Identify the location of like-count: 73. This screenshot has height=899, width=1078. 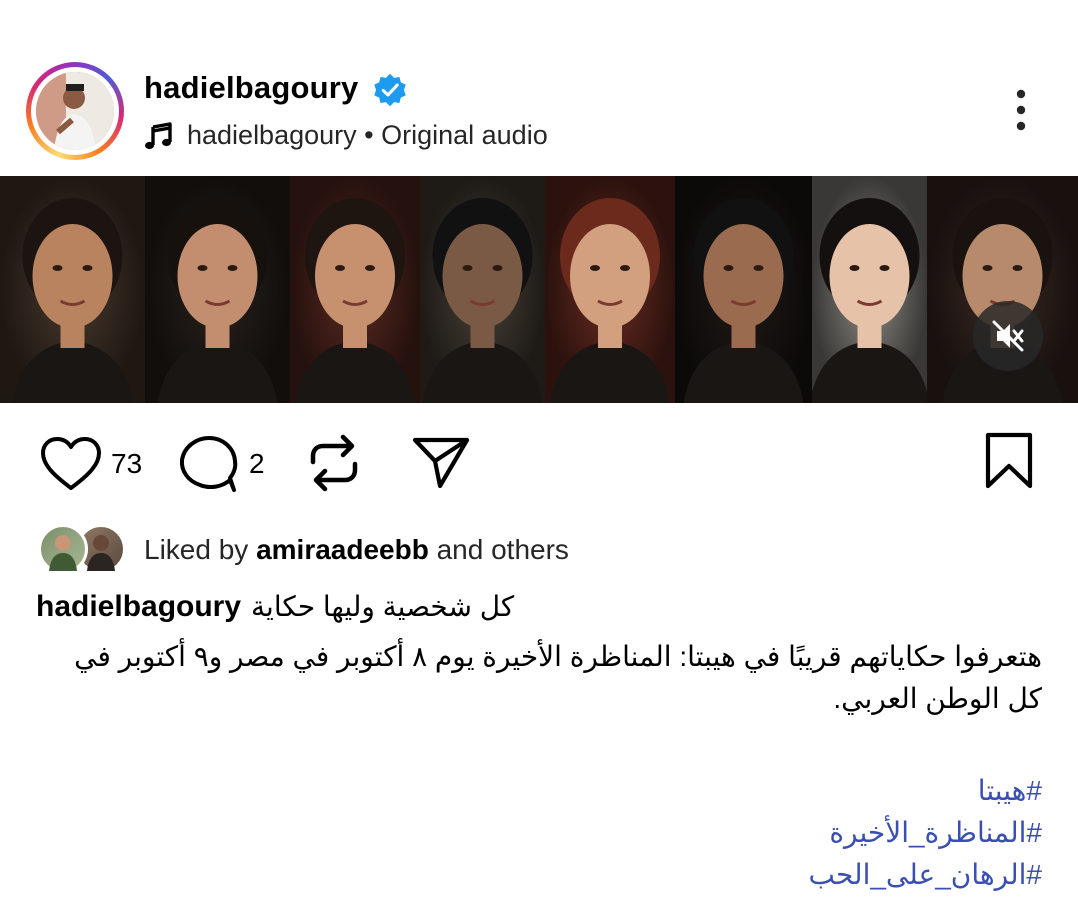
(126, 464).